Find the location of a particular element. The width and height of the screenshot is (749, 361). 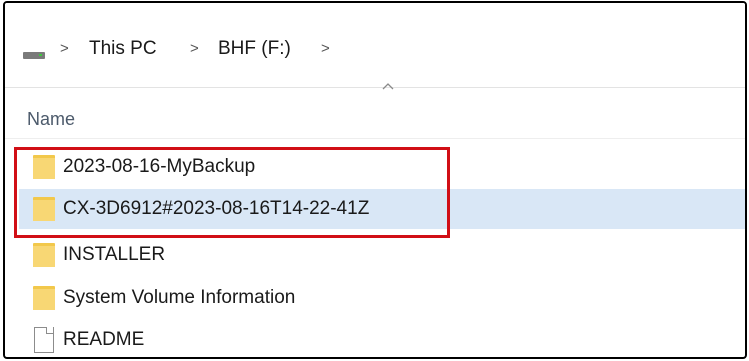

sort-ascending-icon is located at coordinates (388, 86).